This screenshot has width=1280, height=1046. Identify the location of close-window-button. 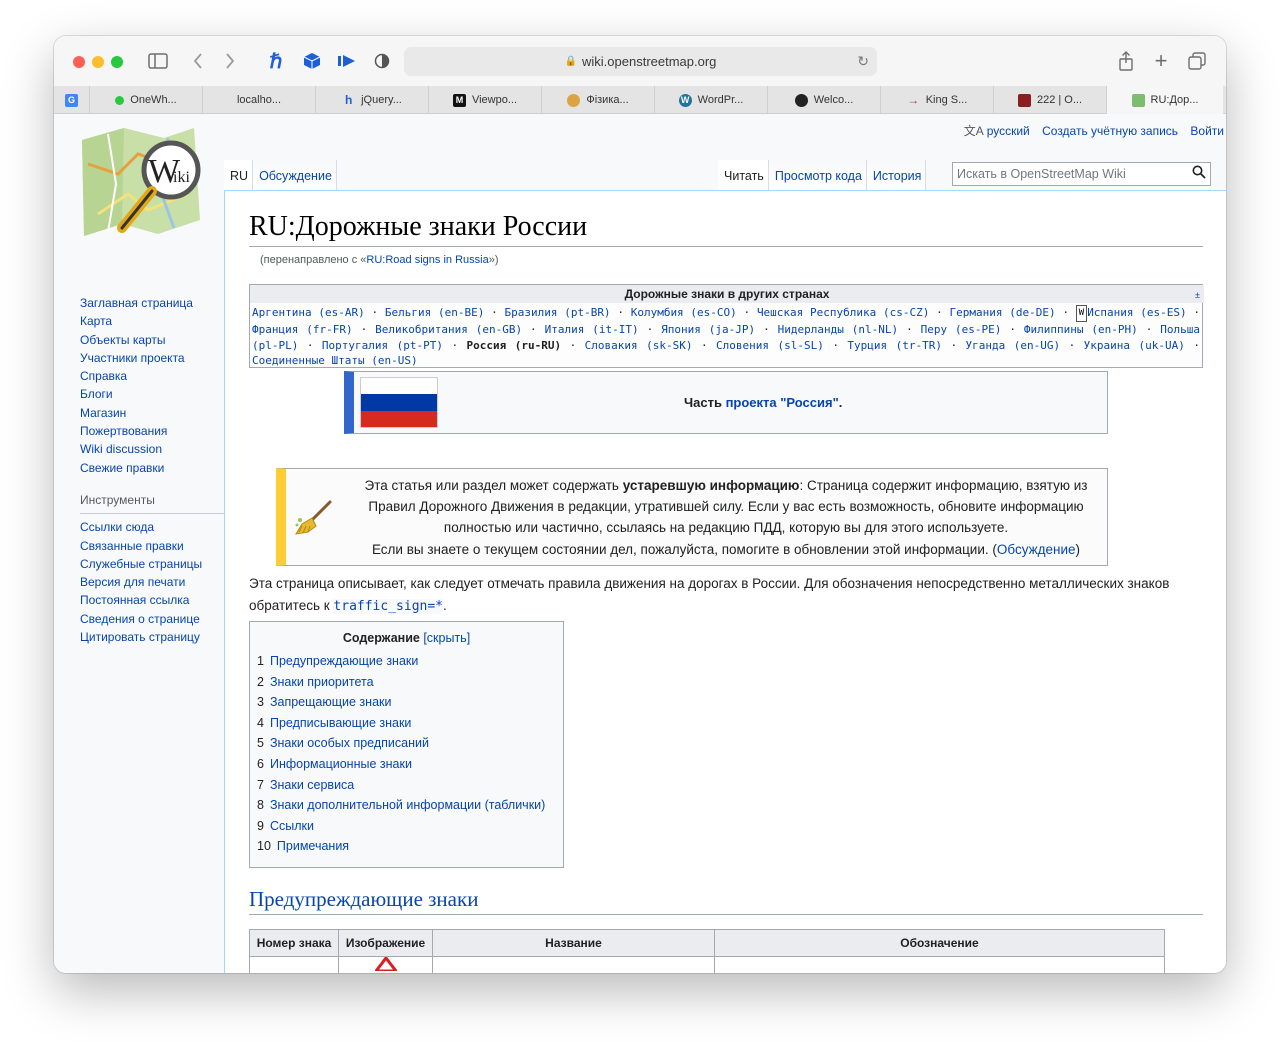
(79, 62).